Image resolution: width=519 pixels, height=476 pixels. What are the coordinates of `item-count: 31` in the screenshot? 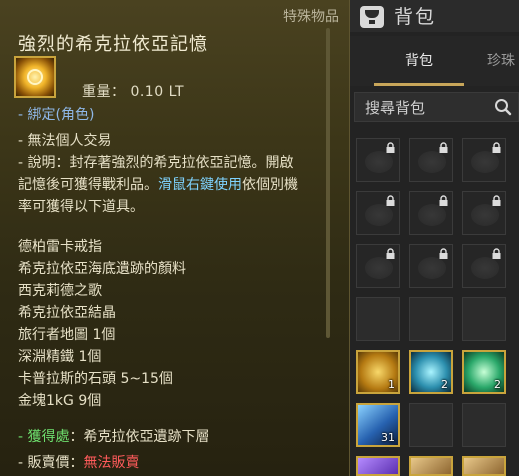 It's located at (388, 437).